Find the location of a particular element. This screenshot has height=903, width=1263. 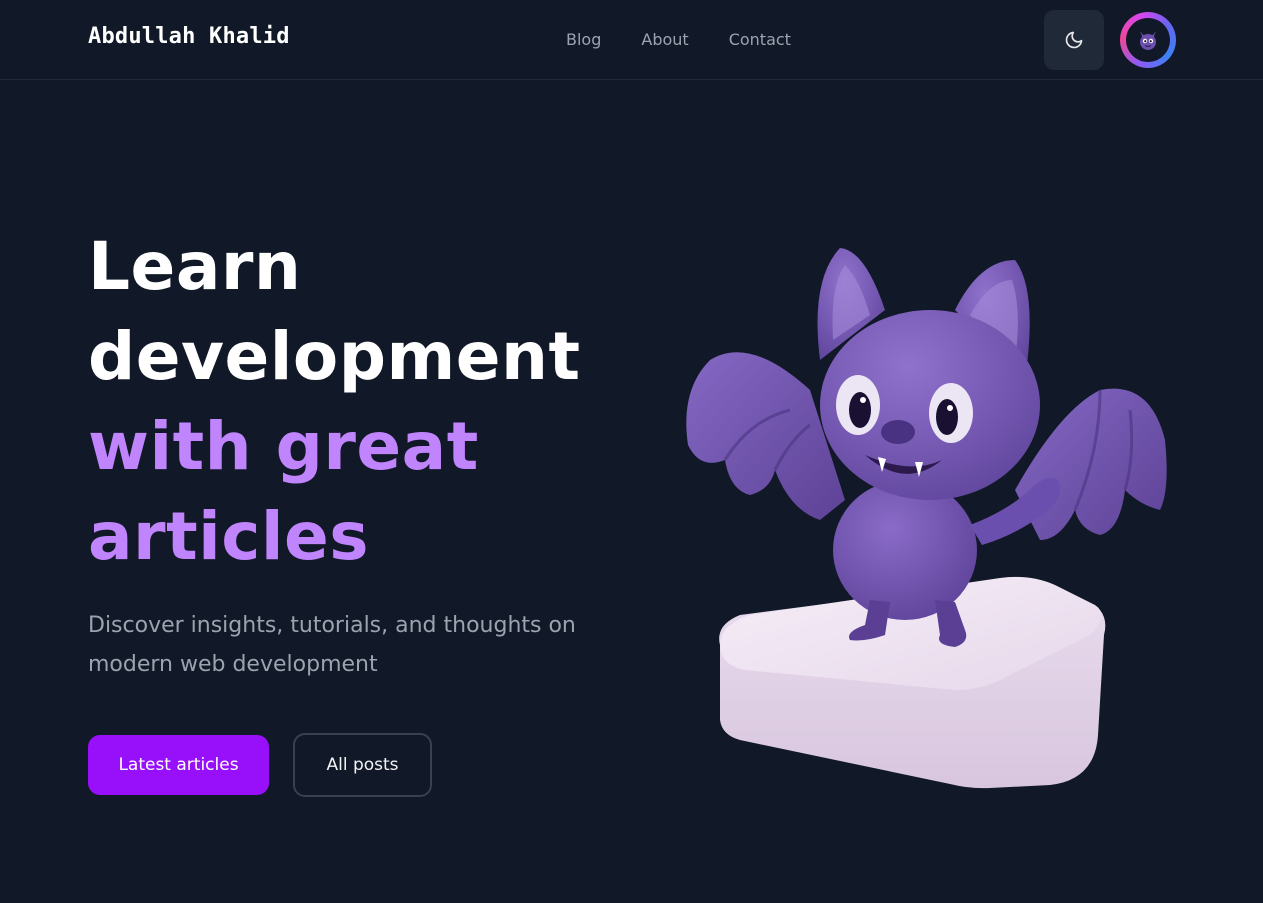

bat-avatar-icon is located at coordinates (1148, 40).